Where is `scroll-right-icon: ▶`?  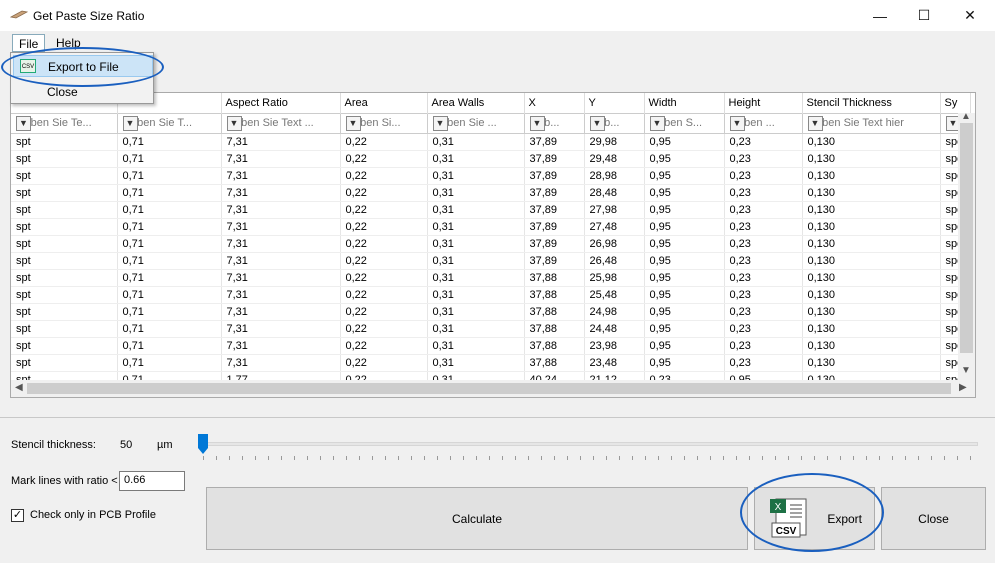
scroll-right-icon: ▶ is located at coordinates (963, 387).